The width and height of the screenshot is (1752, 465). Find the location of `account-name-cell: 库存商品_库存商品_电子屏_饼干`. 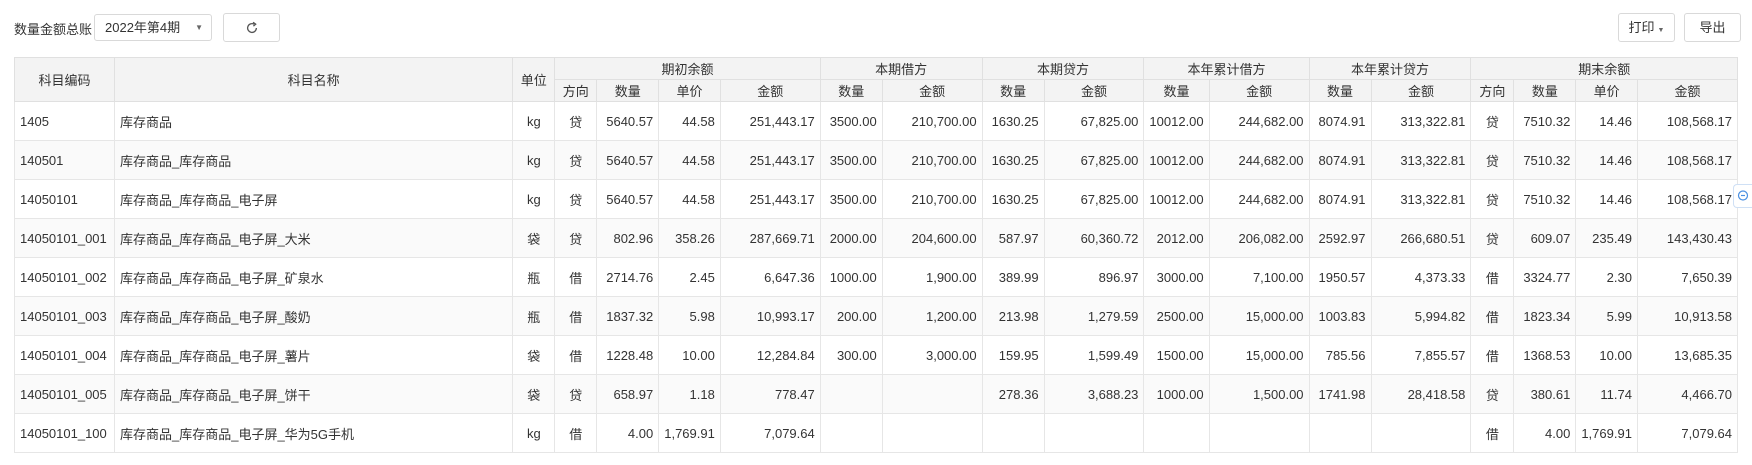

account-name-cell: 库存商品_库存商品_电子屏_饼干 is located at coordinates (313, 394).